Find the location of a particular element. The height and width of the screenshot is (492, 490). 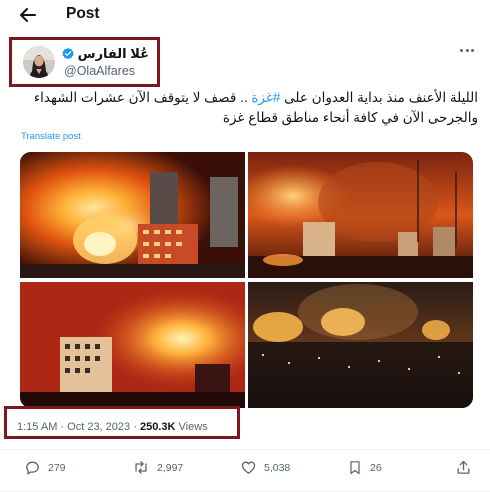

post-time: 1:15 AM is located at coordinates (37, 427).